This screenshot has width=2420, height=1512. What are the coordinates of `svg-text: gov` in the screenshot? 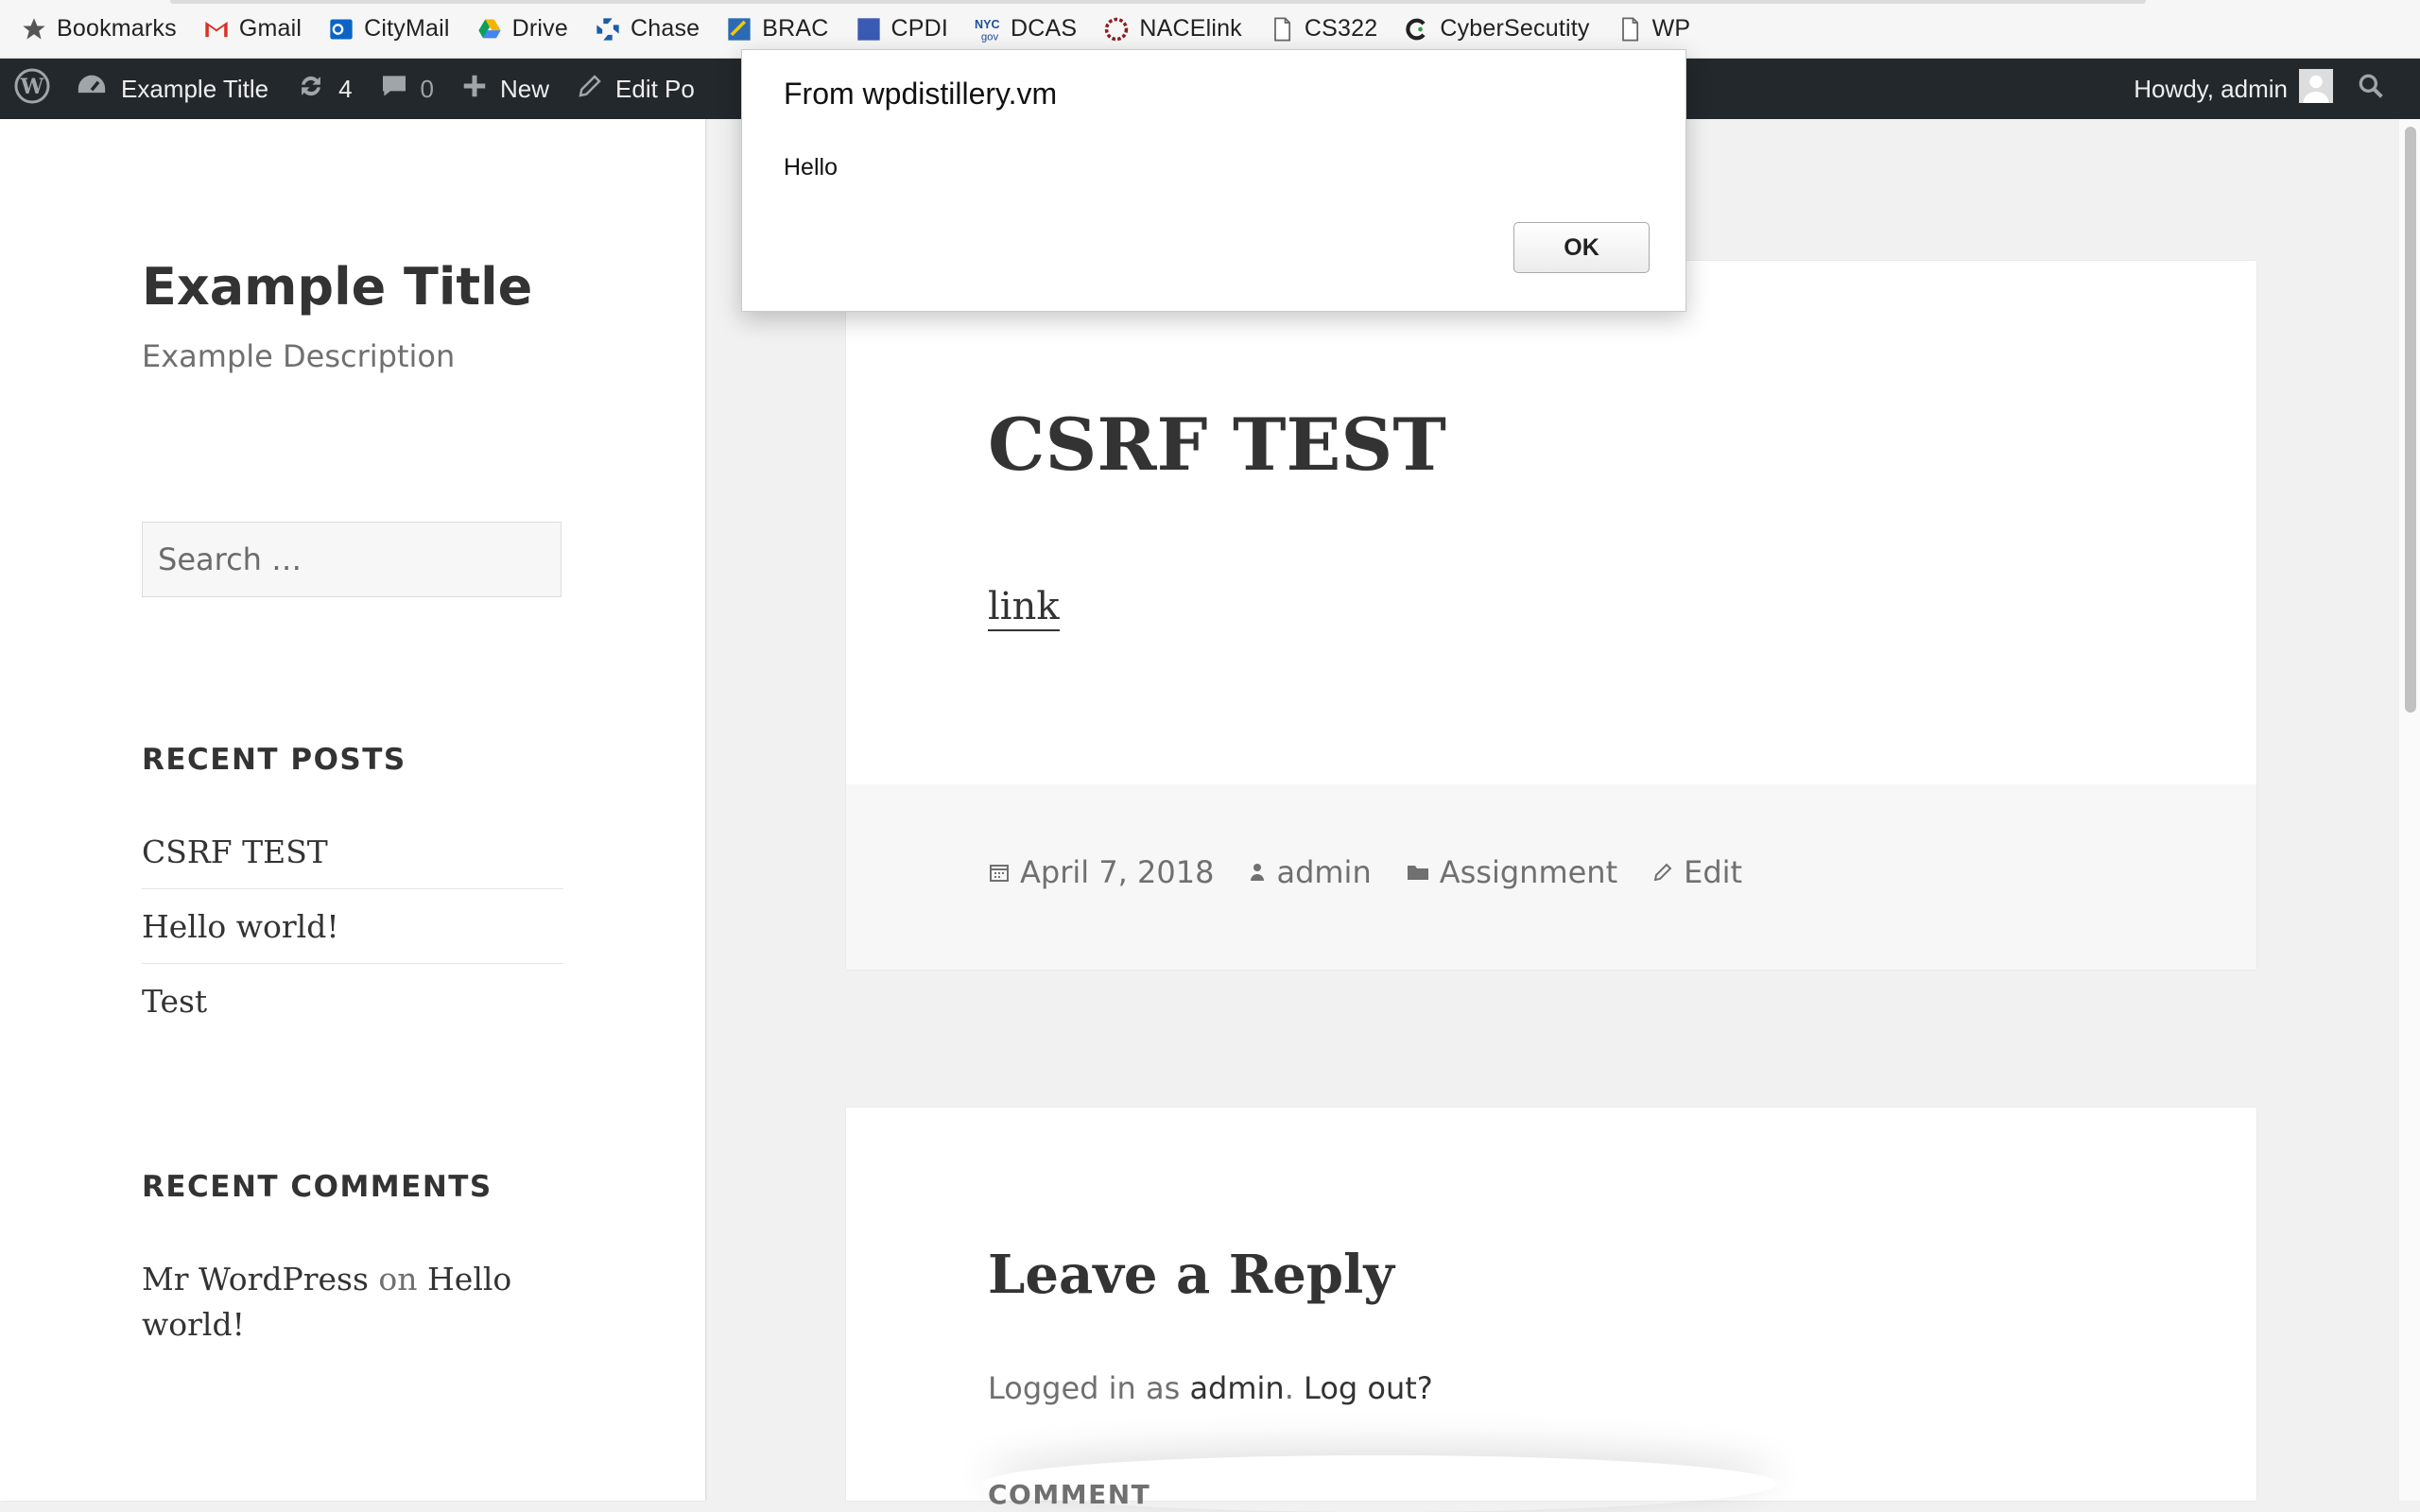 It's located at (990, 37).